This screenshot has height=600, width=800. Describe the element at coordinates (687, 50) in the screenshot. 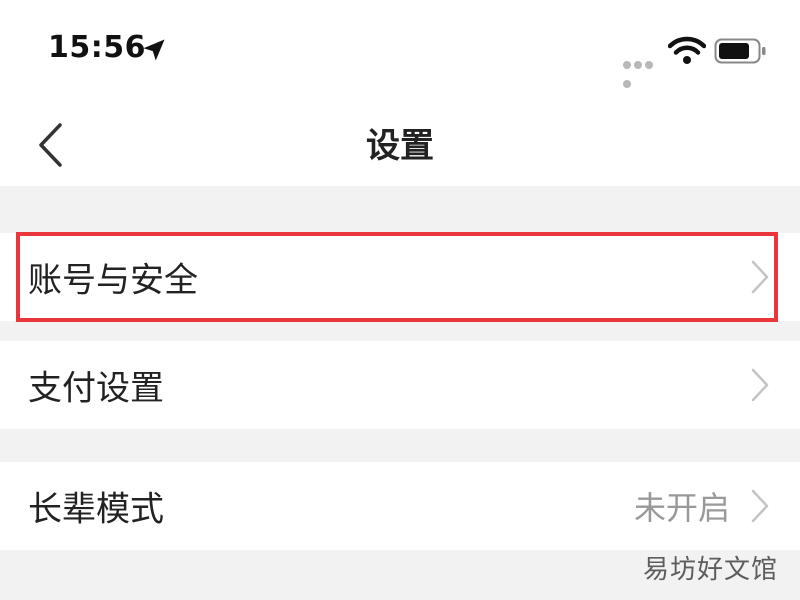

I see `wifi-icon` at that location.